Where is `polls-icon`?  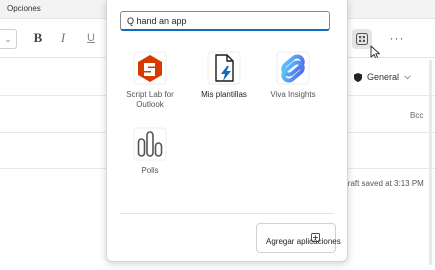 polls-icon is located at coordinates (150, 144).